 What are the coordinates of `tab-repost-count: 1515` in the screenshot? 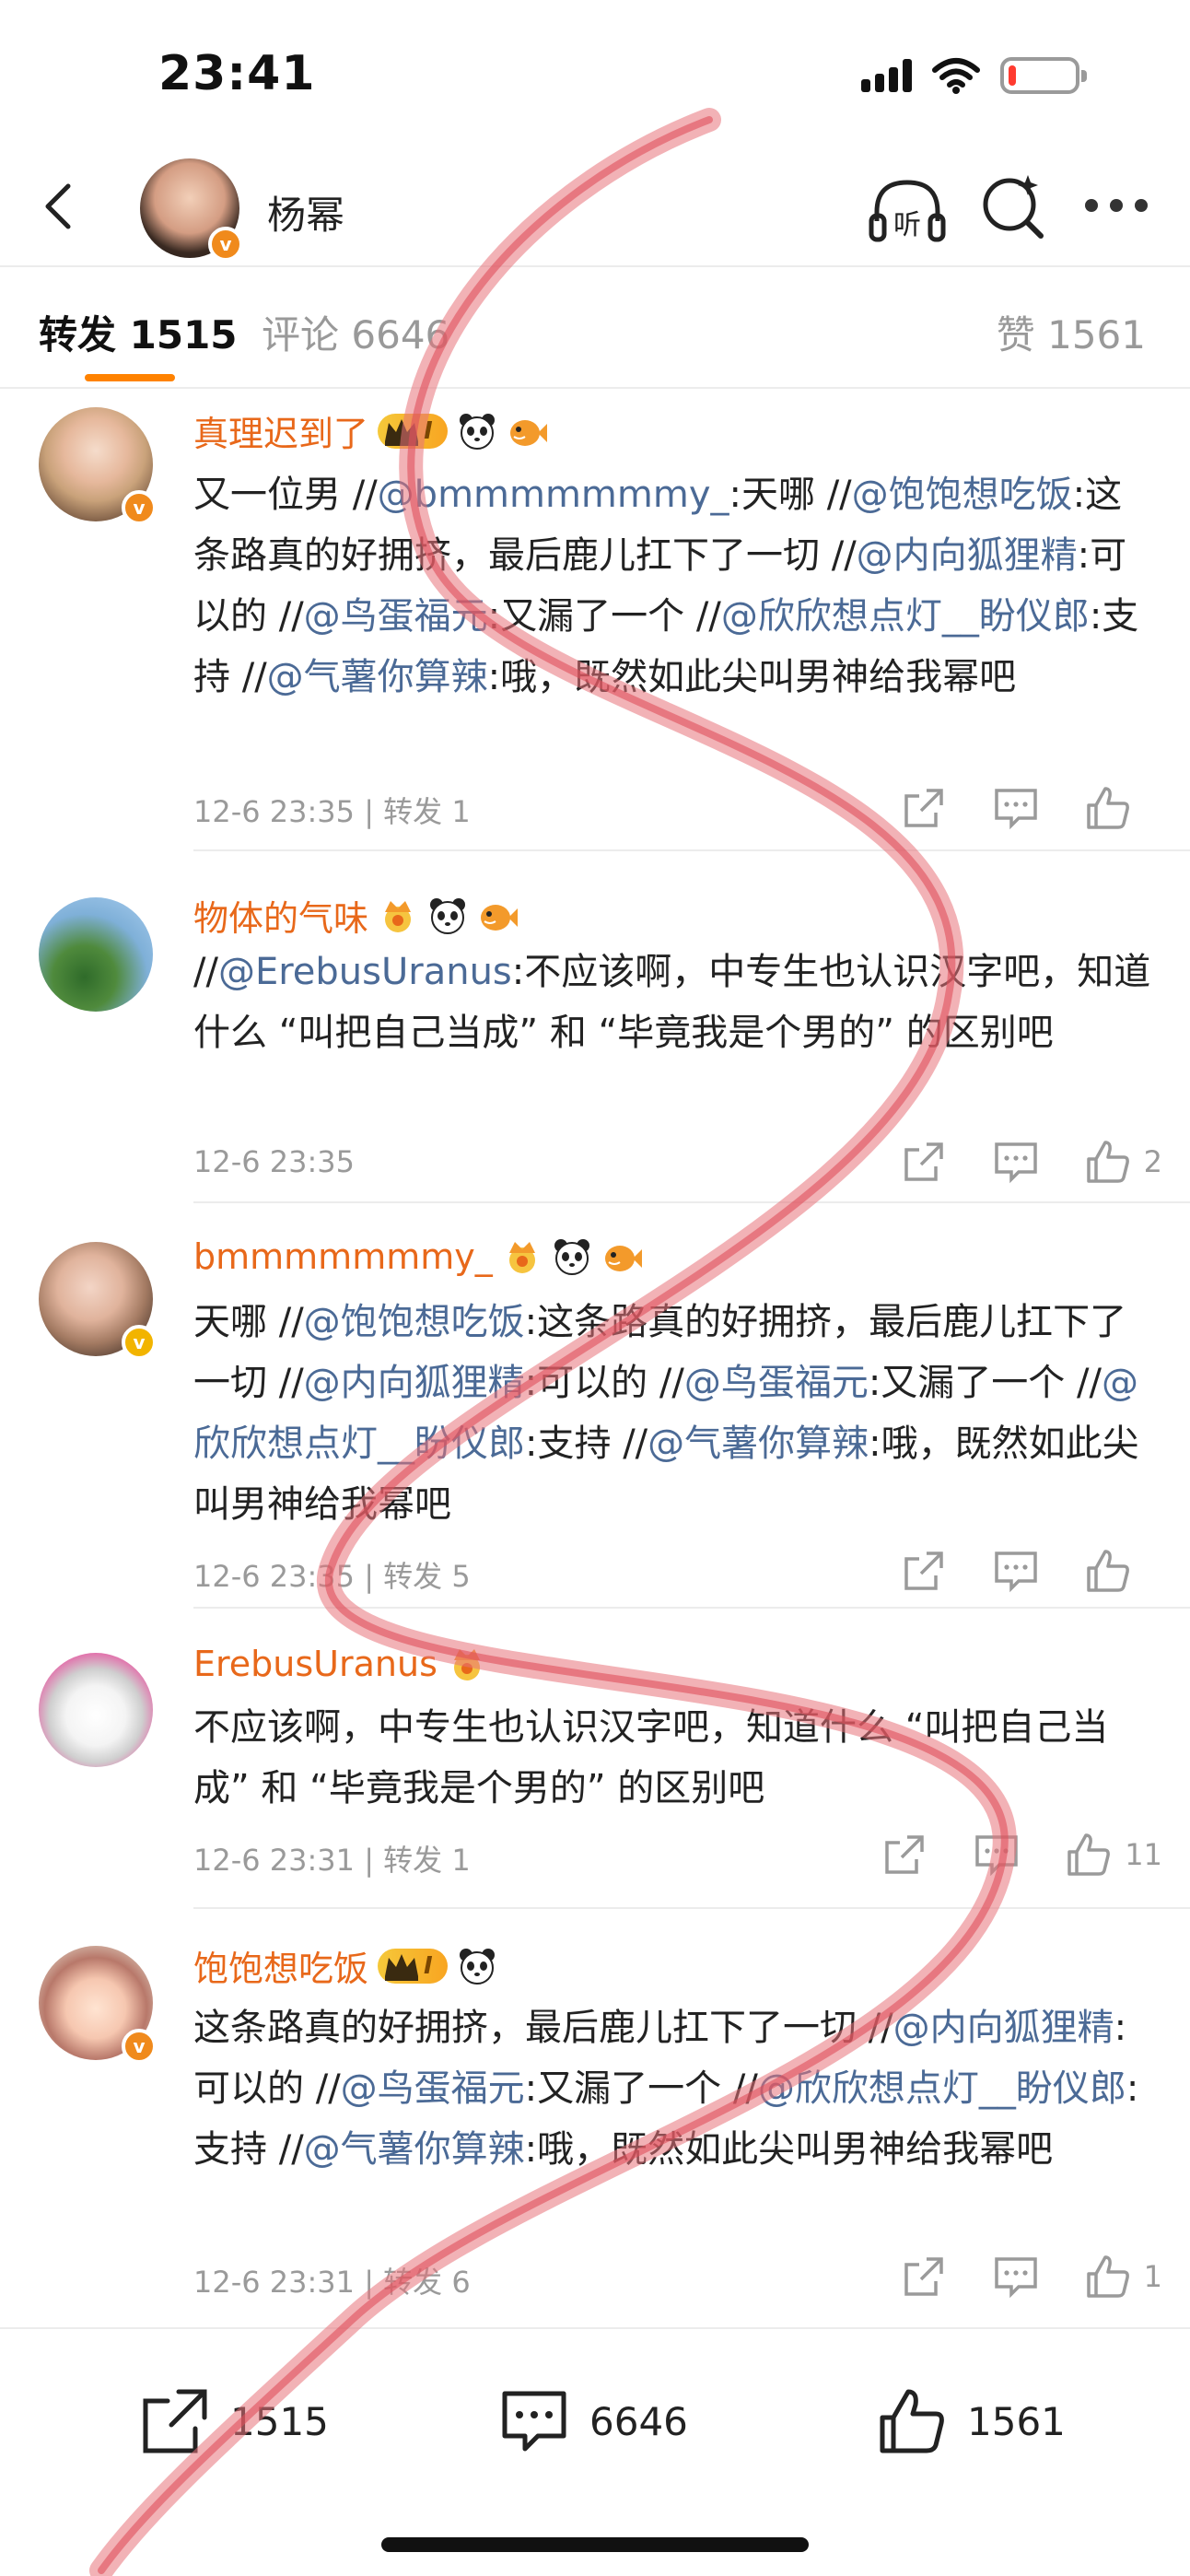 It's located at (183, 334).